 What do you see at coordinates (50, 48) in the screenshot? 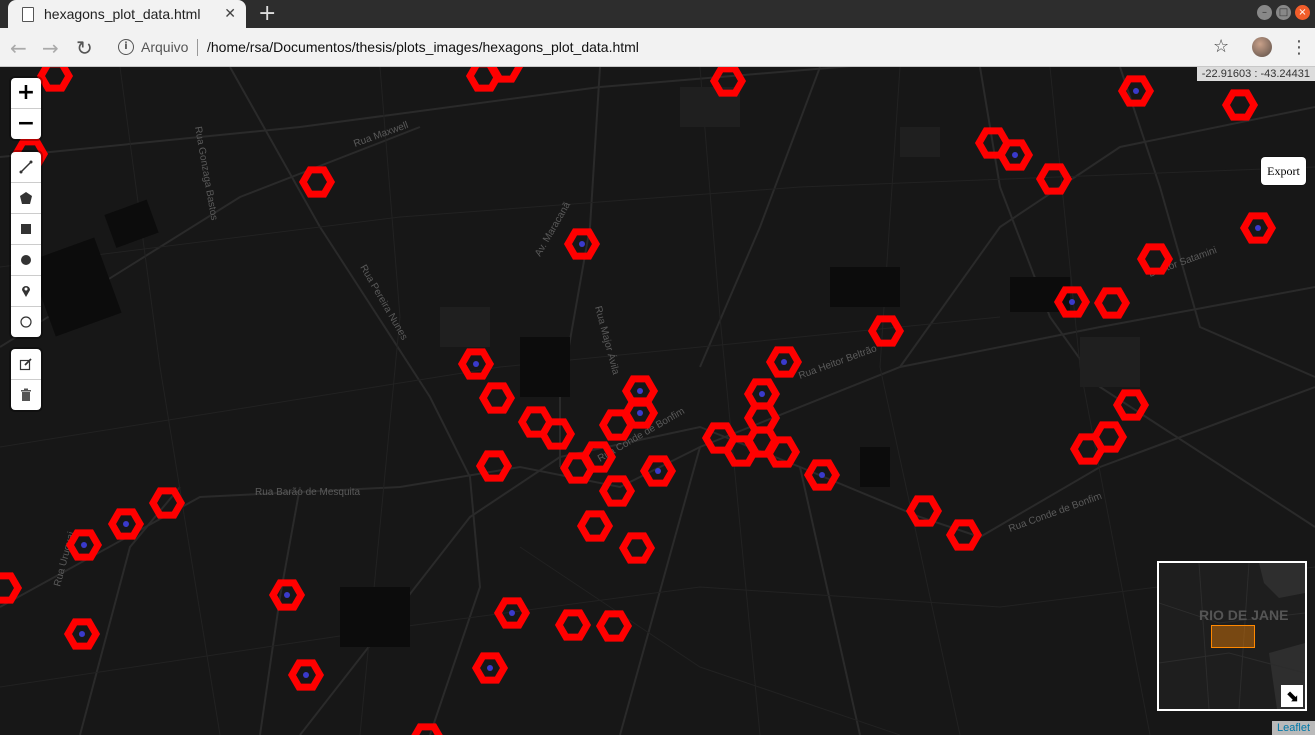
I see `forward-icon: →` at bounding box center [50, 48].